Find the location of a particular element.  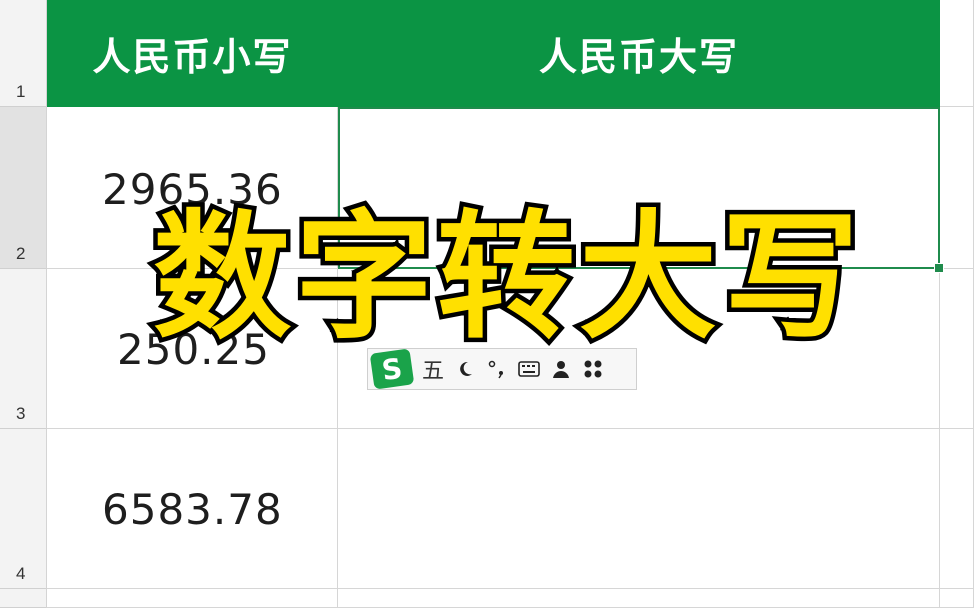

moon-icon is located at coordinates (465, 369).